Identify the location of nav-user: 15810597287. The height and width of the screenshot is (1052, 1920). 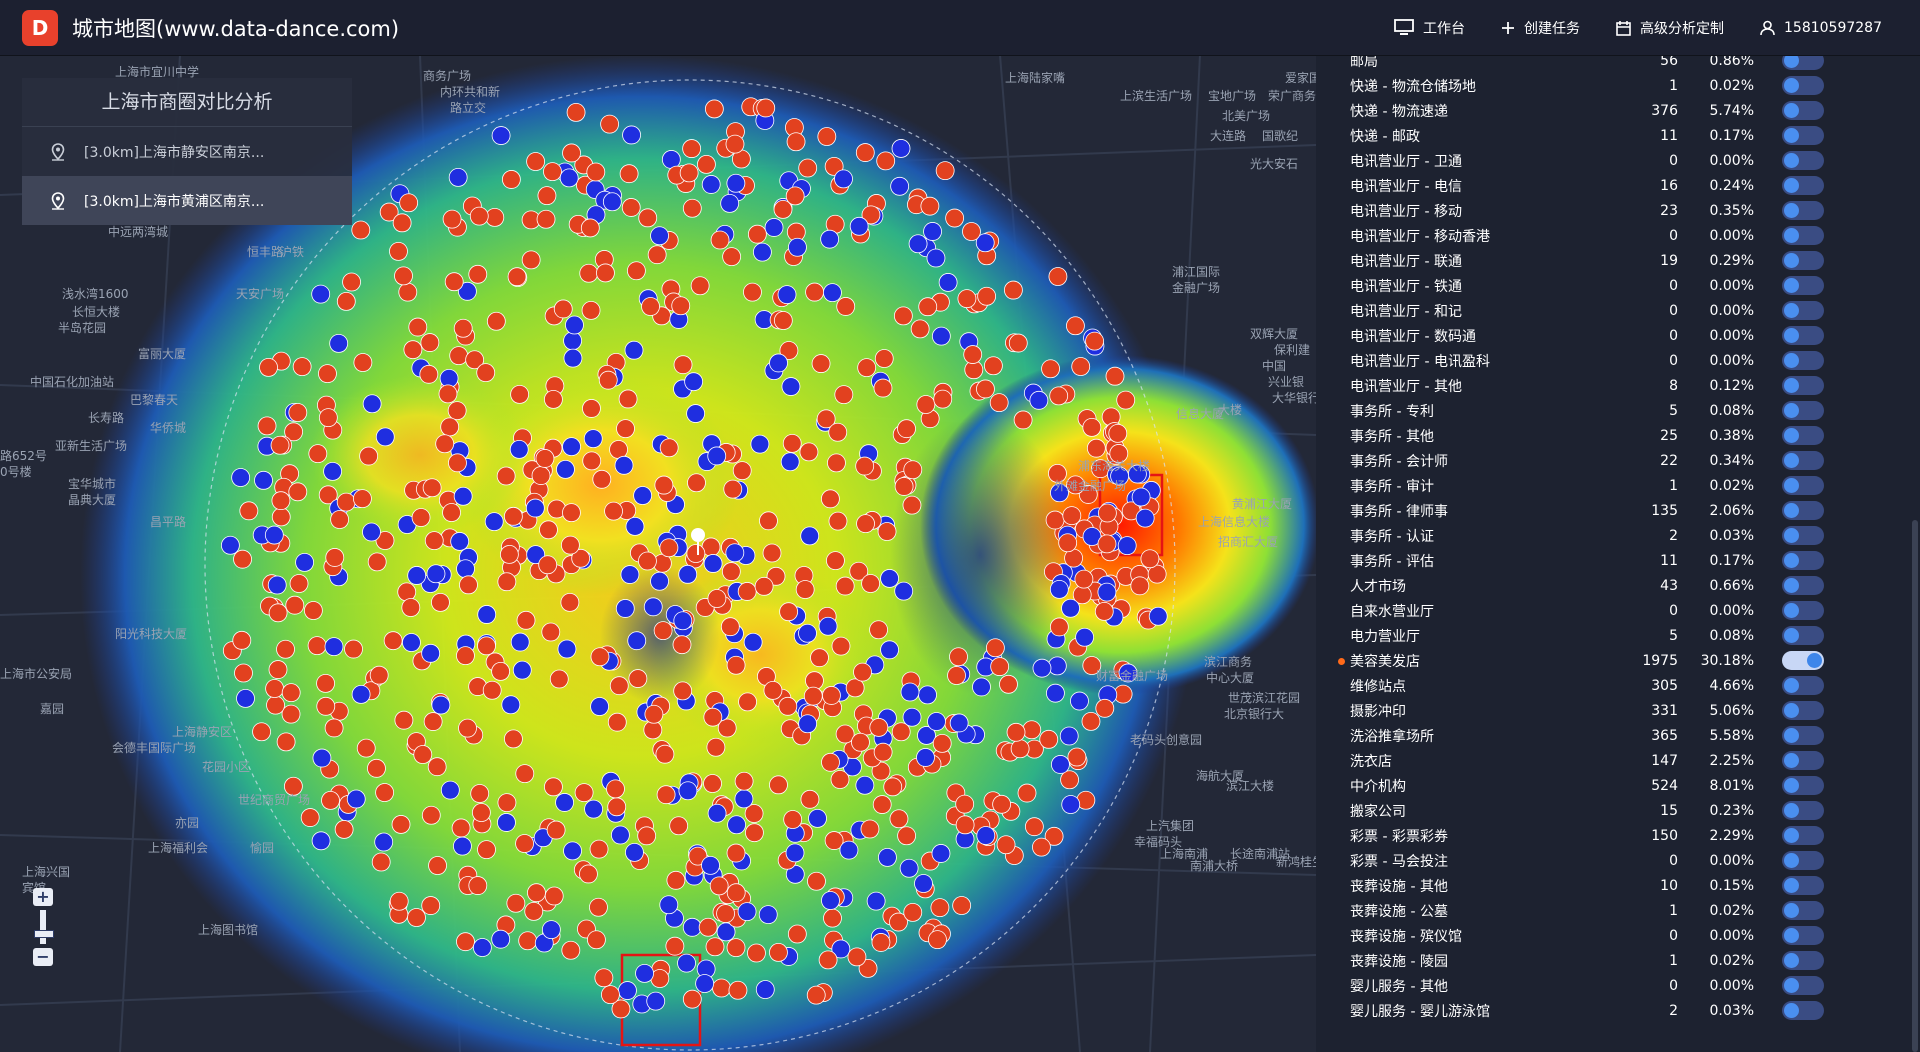
(1821, 28).